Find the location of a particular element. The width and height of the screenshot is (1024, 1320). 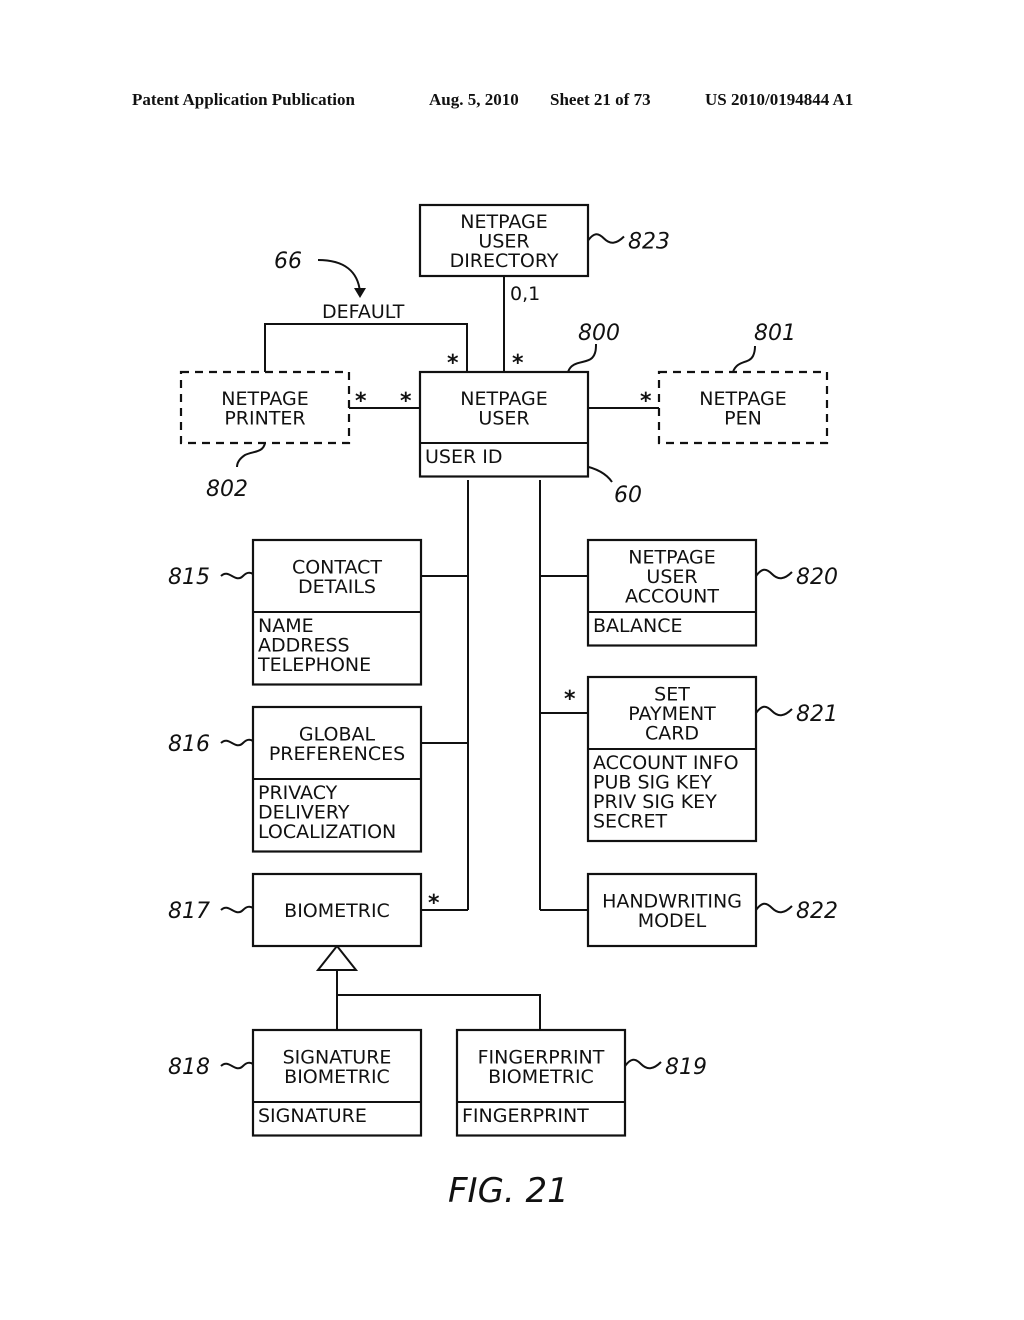

multiplicity-biometric: * is located at coordinates (434, 903).